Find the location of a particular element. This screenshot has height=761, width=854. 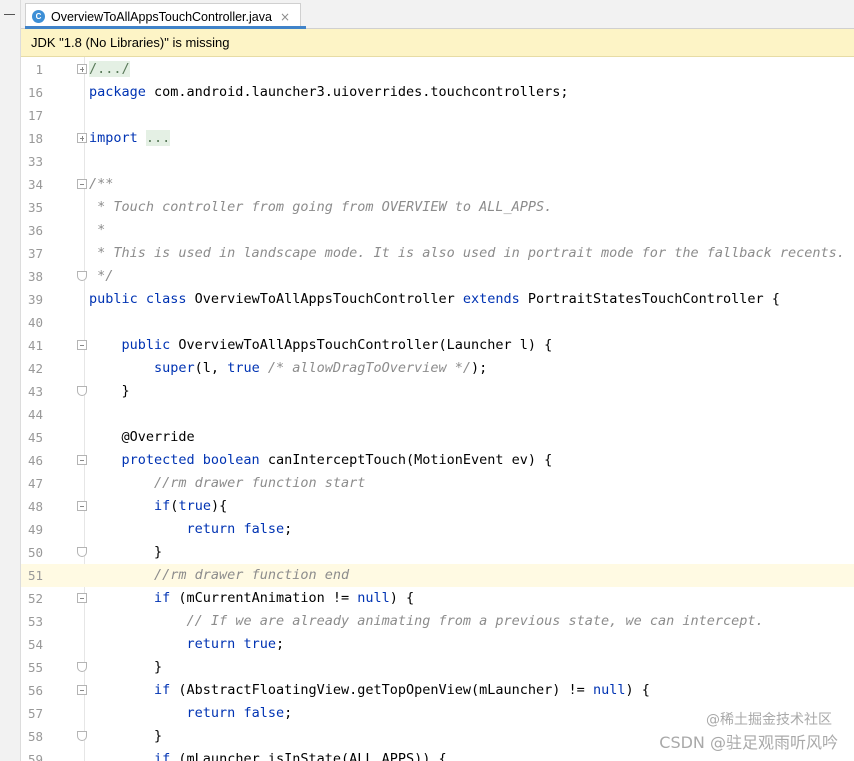

line-number: 17 is located at coordinates (35, 115).